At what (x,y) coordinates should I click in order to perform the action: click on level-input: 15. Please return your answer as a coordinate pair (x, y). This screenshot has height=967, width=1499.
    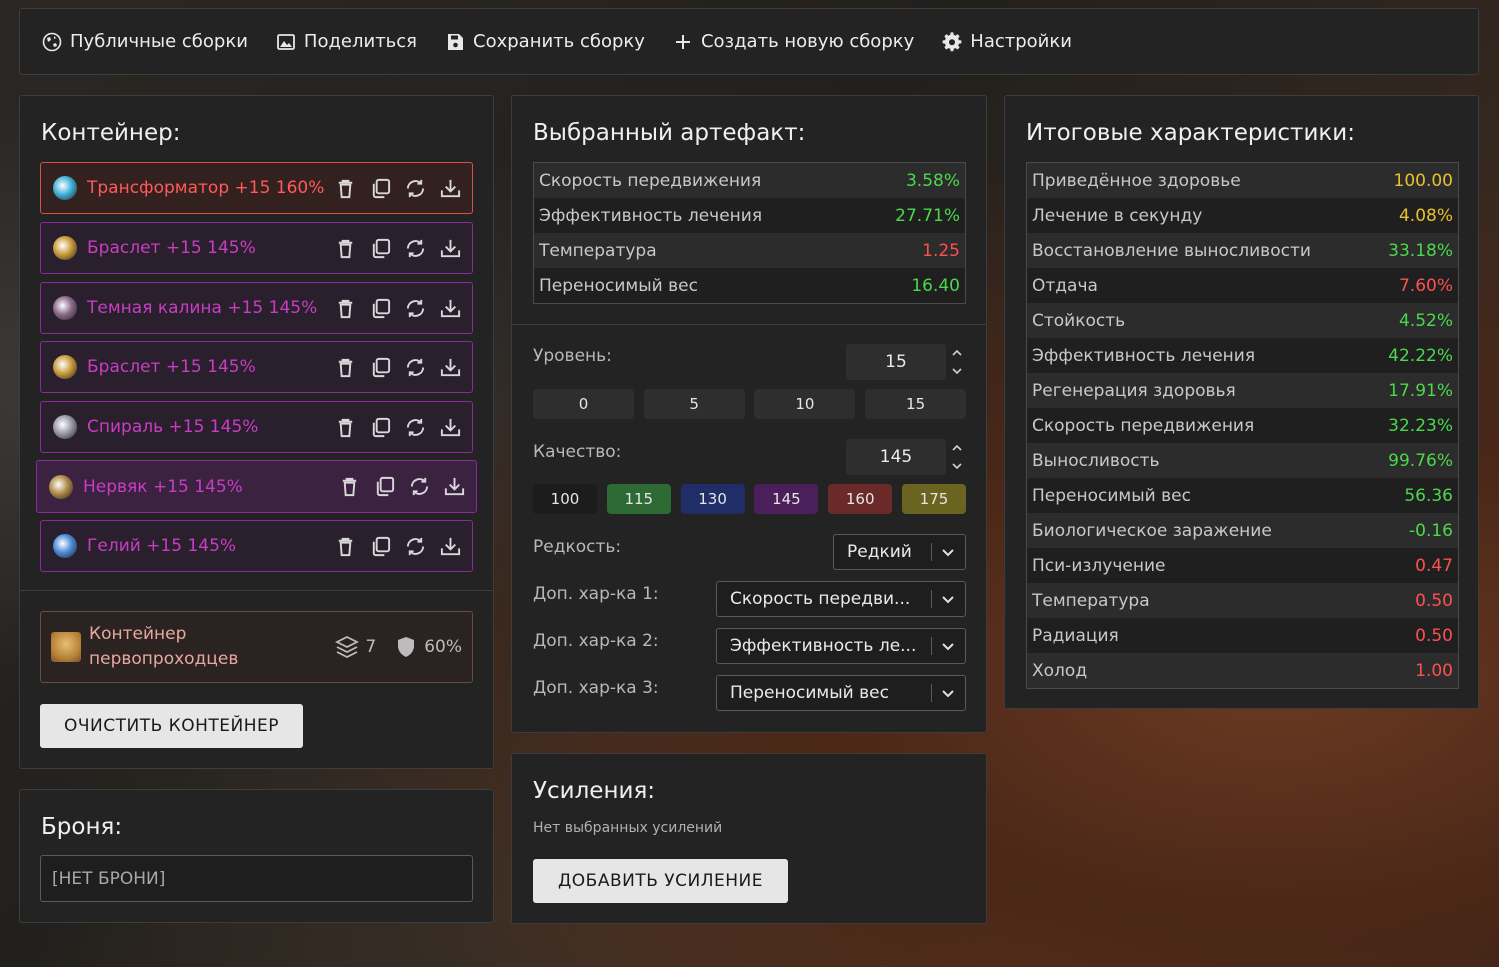
    Looking at the image, I should click on (896, 362).